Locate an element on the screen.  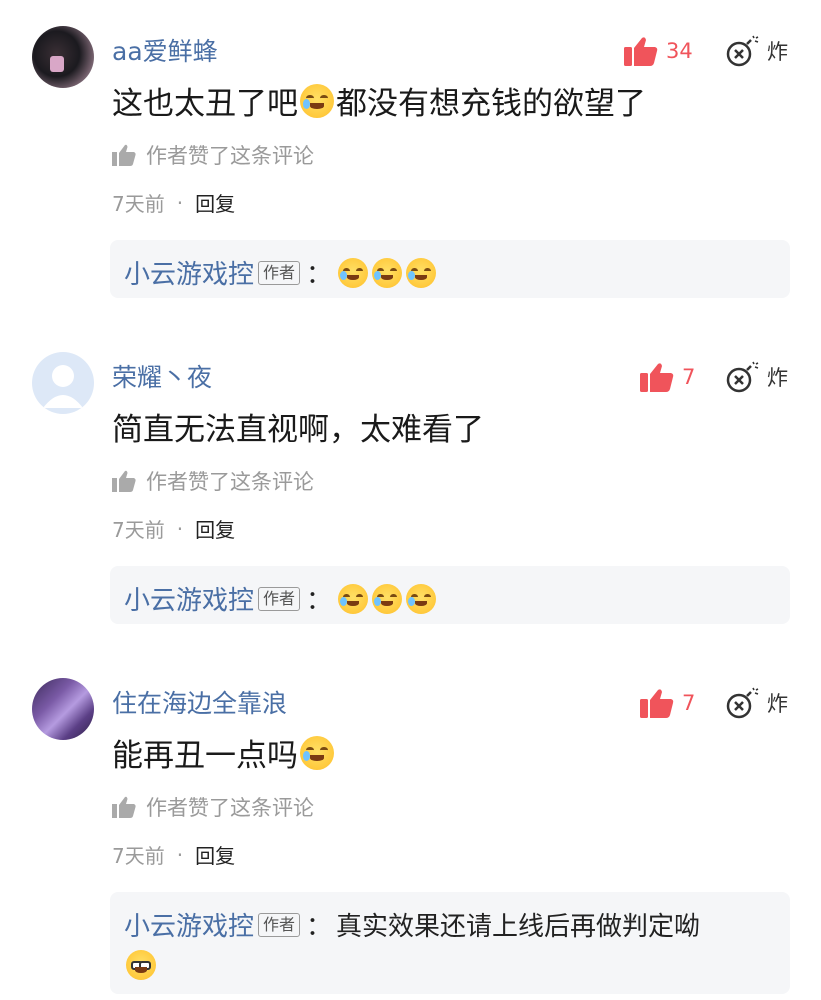
comment-content: 简直无法直视啊，太难看了 is located at coordinates (298, 426).